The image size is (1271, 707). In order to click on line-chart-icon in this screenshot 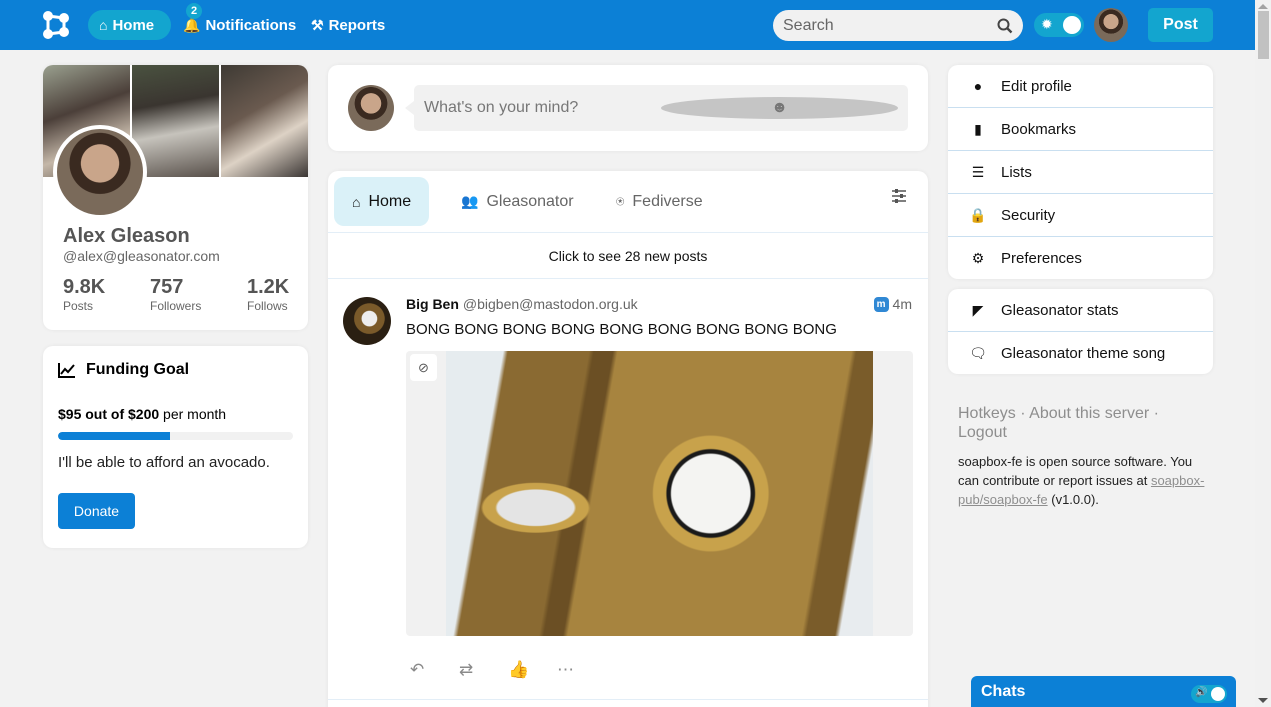, I will do `click(66, 370)`.